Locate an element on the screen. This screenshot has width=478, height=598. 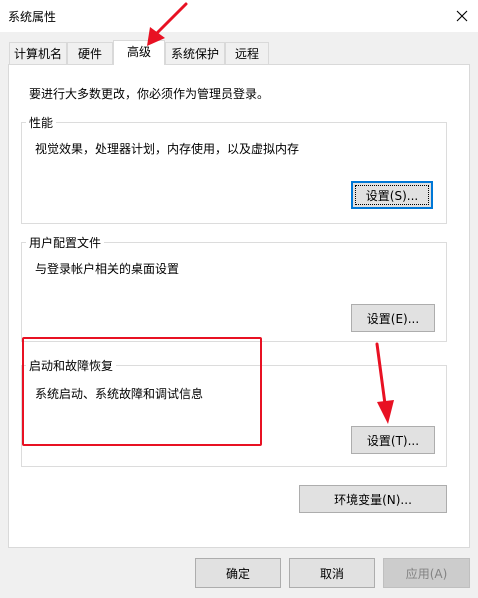
tab-label: 高级 is located at coordinates (138, 52).